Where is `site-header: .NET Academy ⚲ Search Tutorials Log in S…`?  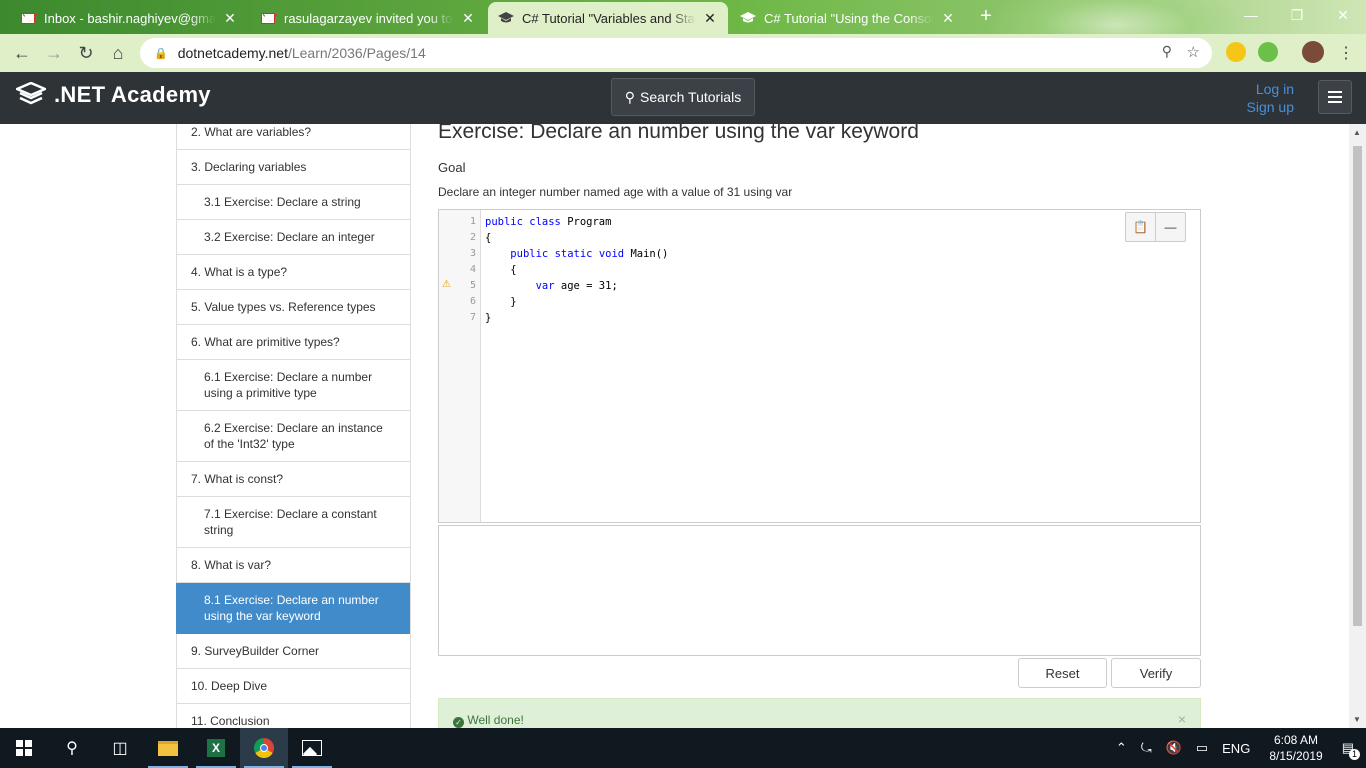 site-header: .NET Academy ⚲ Search Tutorials Log in S… is located at coordinates (683, 98).